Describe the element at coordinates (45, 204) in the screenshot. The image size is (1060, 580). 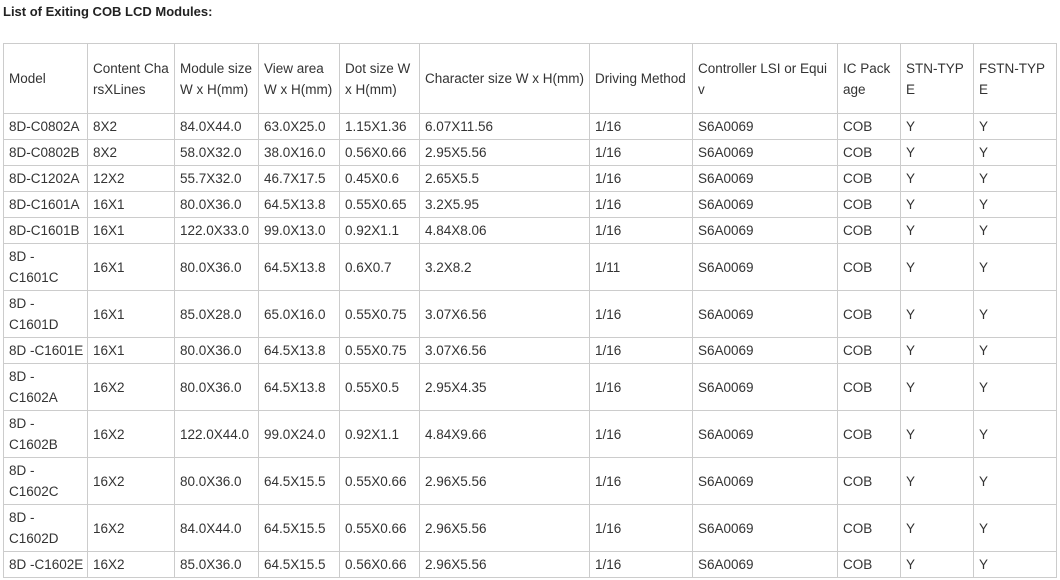
I see `cell-model: 8D-C1601A` at that location.